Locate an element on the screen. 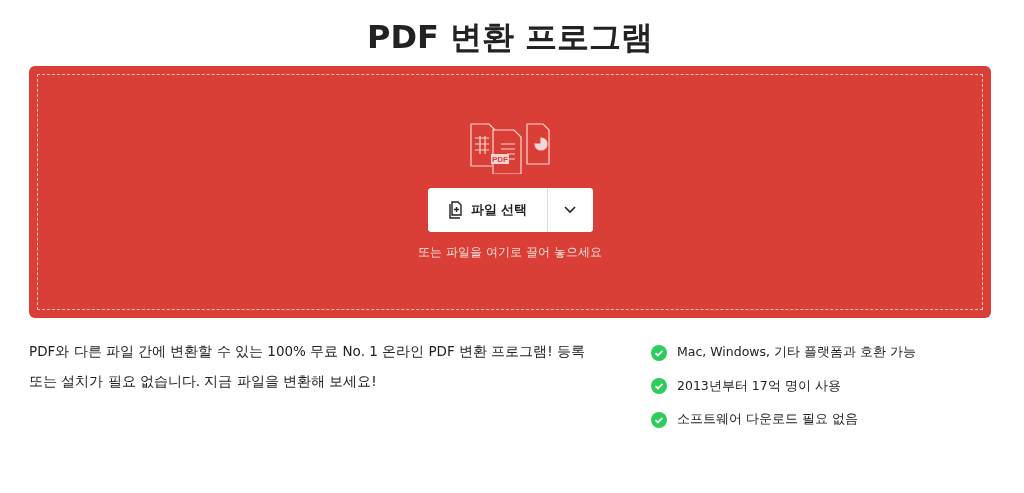  chevron-down-icon is located at coordinates (570, 210).